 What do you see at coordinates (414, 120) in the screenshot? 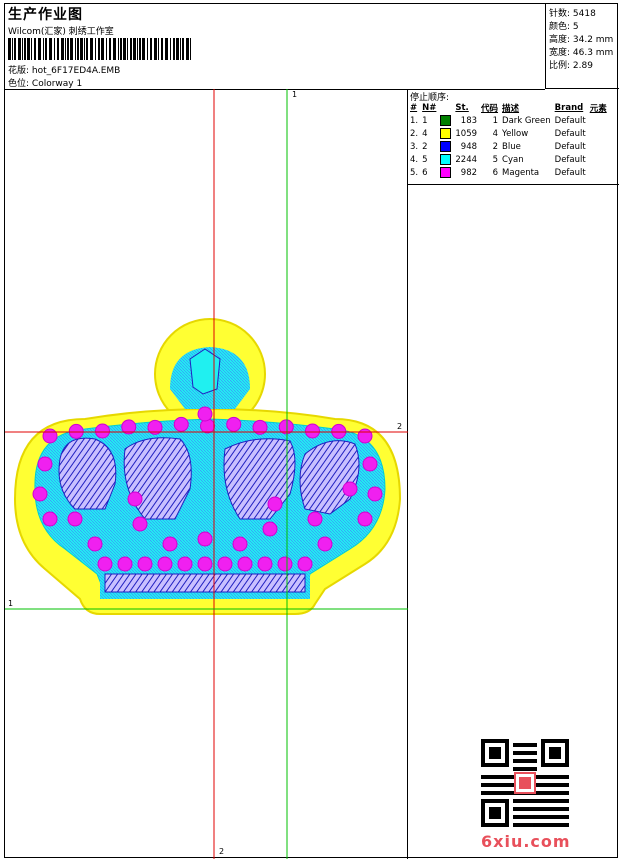
I see `row-index: 1.` at bounding box center [414, 120].